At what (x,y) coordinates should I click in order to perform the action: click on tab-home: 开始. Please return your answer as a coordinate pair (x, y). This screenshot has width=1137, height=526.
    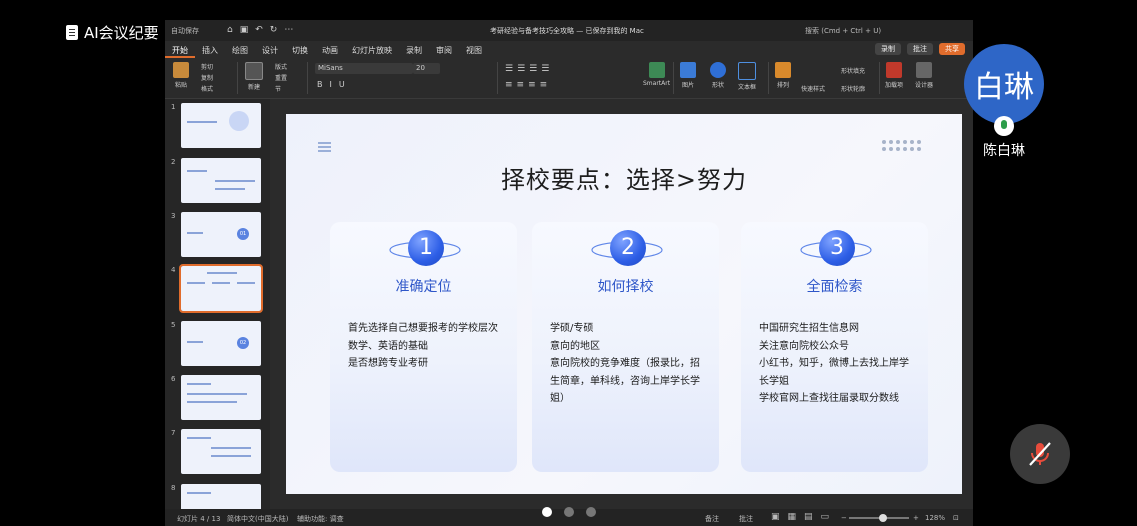
    Looking at the image, I should click on (180, 49).